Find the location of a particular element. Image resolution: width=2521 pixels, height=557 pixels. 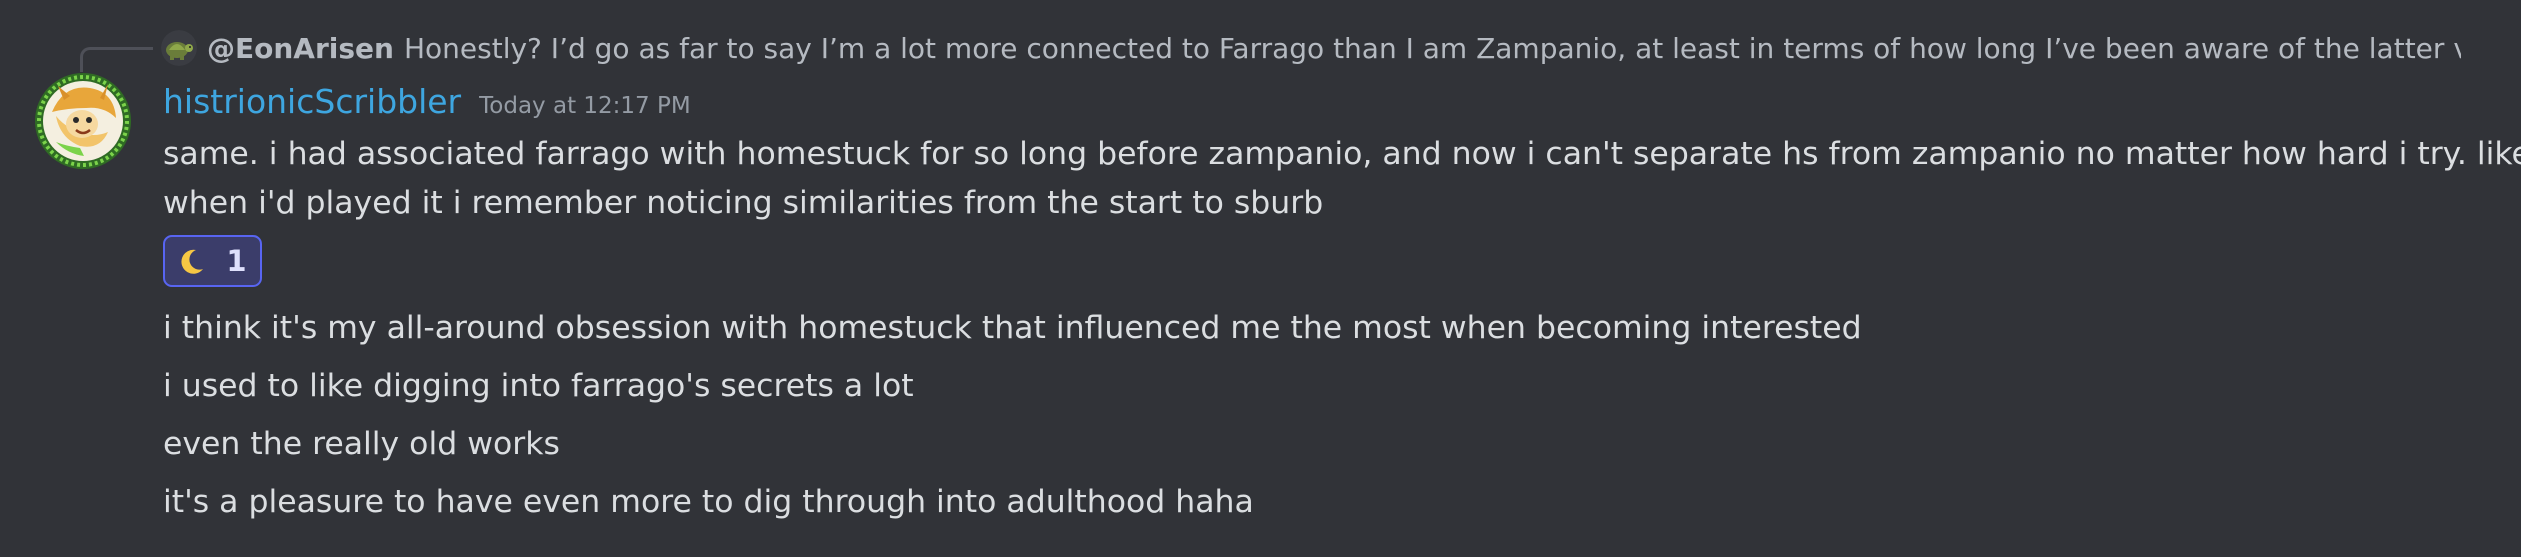

message-header: histrionicScribbler Today at 12:17 PM is located at coordinates (427, 104).